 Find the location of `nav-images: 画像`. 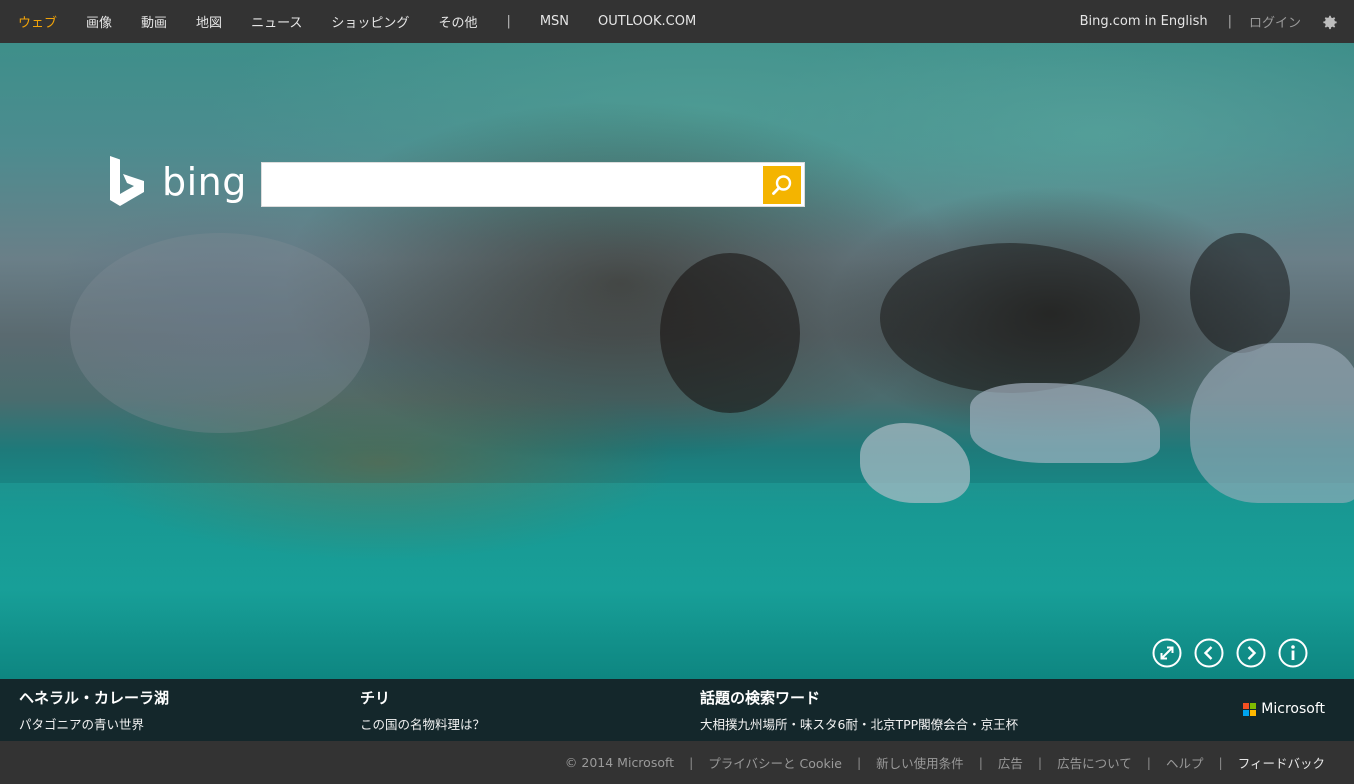

nav-images: 画像 is located at coordinates (99, 21).